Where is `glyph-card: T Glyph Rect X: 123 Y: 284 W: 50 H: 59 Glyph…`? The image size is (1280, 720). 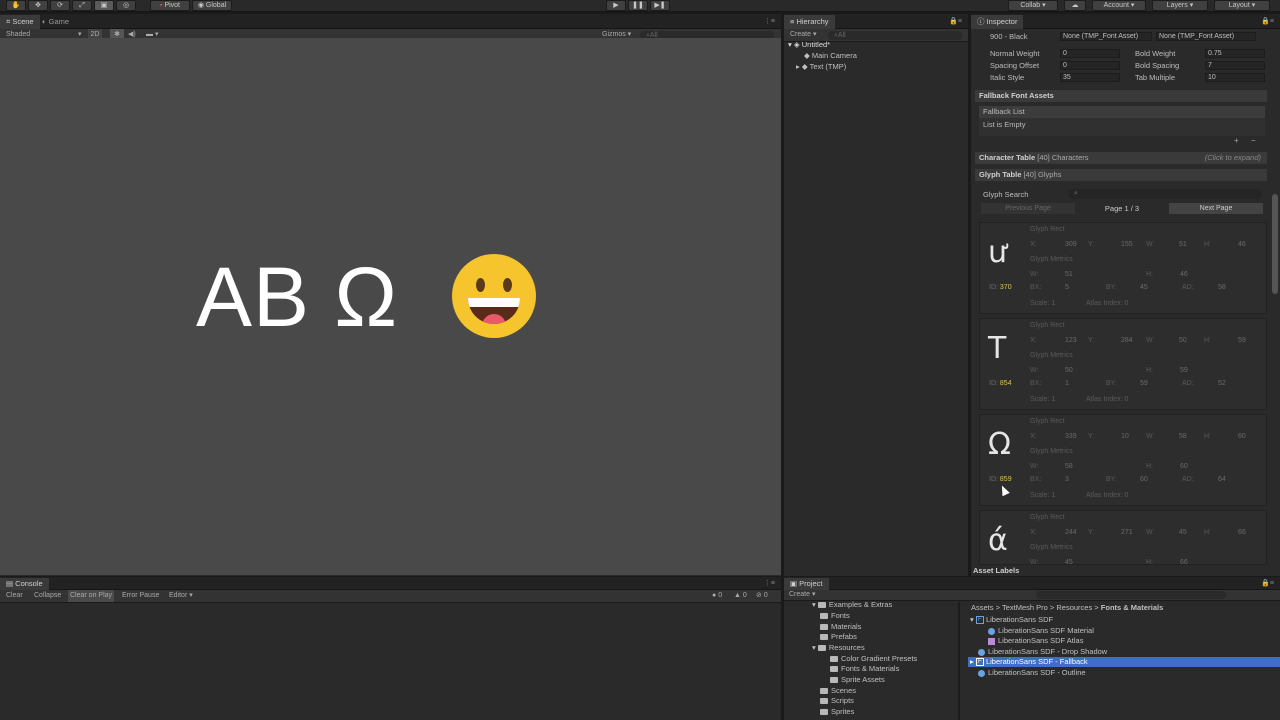
glyph-card: T Glyph Rect X: 123 Y: 284 W: 50 H: 59 Glyph… is located at coordinates (1123, 364).